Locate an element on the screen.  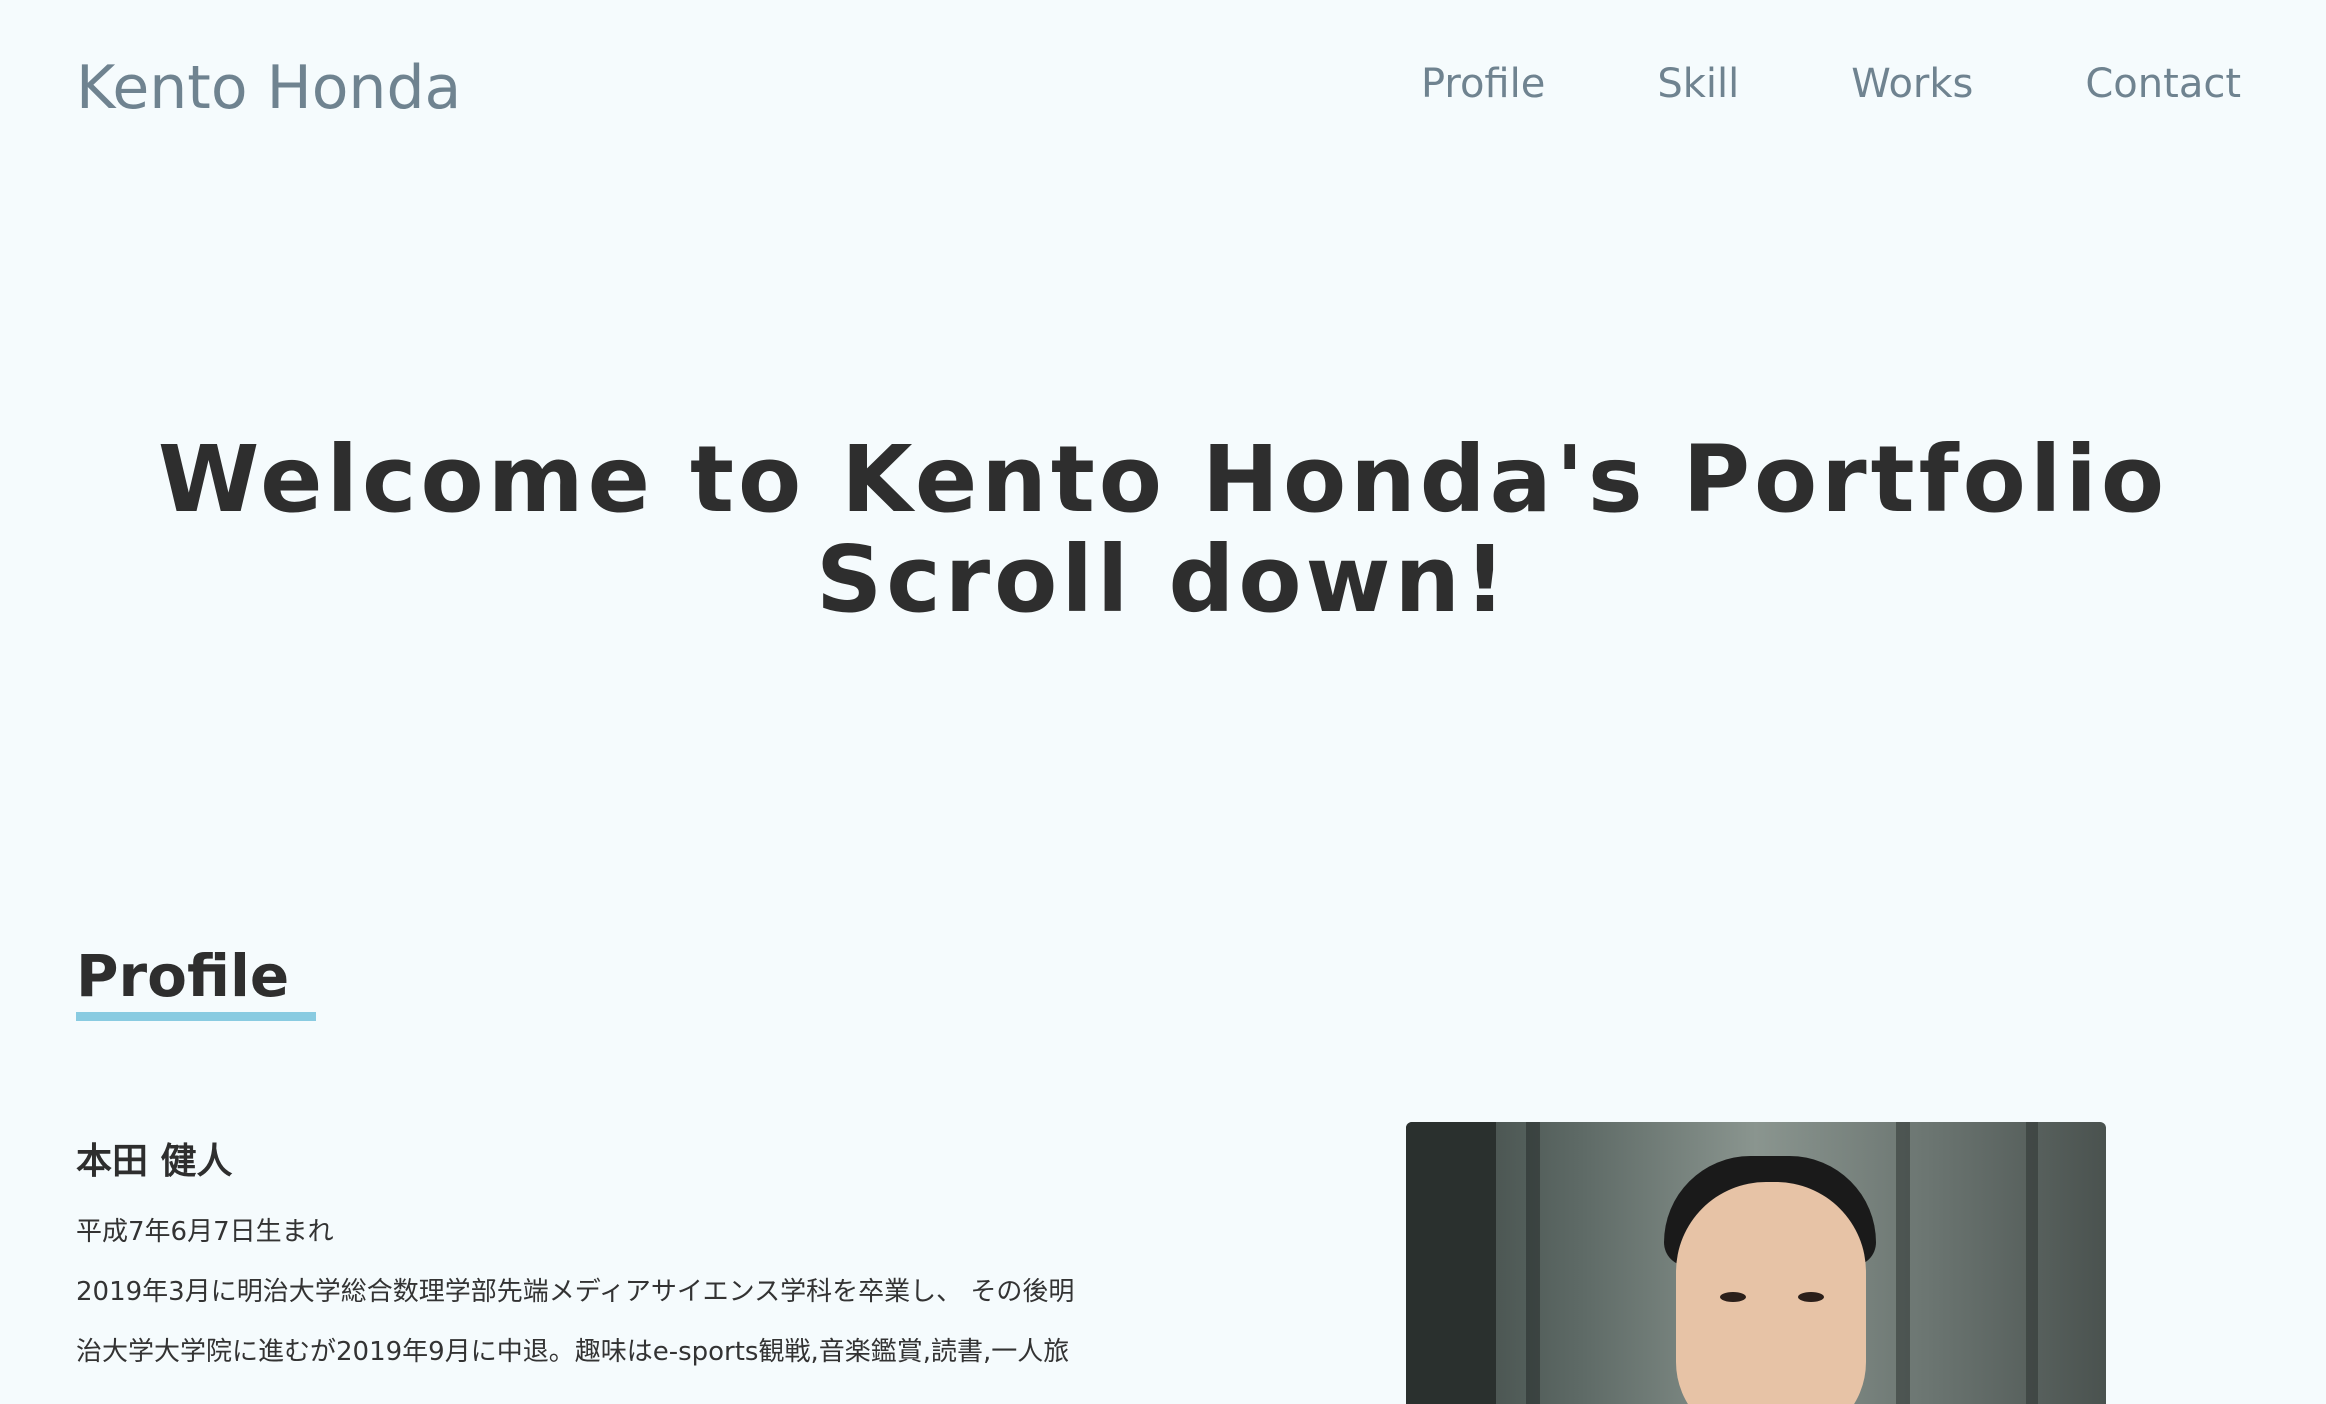
nav-link-contact: Contact is located at coordinates (2163, 84).